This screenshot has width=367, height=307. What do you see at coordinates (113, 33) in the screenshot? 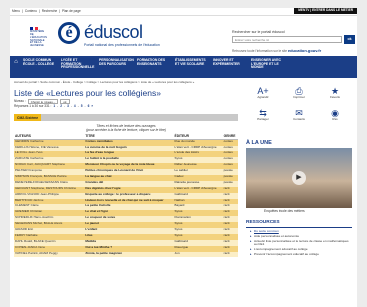
I see `site-name: éduscol` at bounding box center [113, 33].